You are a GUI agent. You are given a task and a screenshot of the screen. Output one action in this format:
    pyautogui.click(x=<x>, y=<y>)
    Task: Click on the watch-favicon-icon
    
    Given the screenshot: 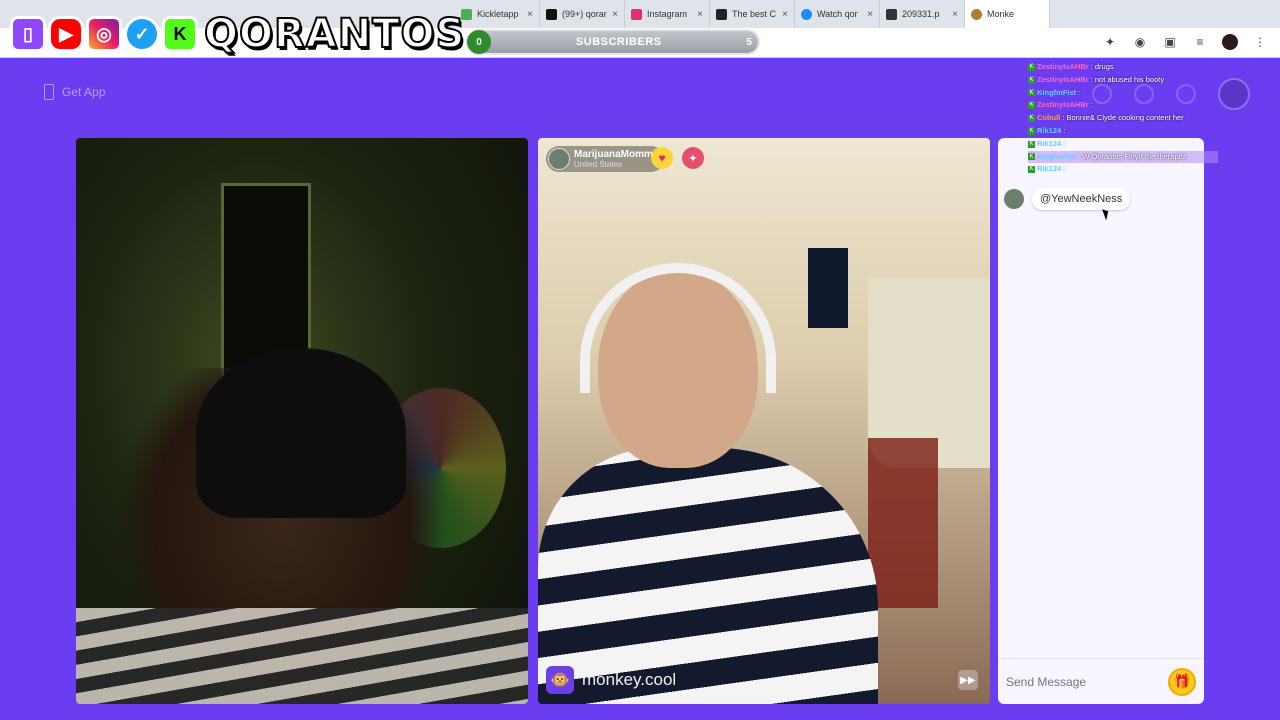 What is the action you would take?
    pyautogui.click(x=806, y=14)
    